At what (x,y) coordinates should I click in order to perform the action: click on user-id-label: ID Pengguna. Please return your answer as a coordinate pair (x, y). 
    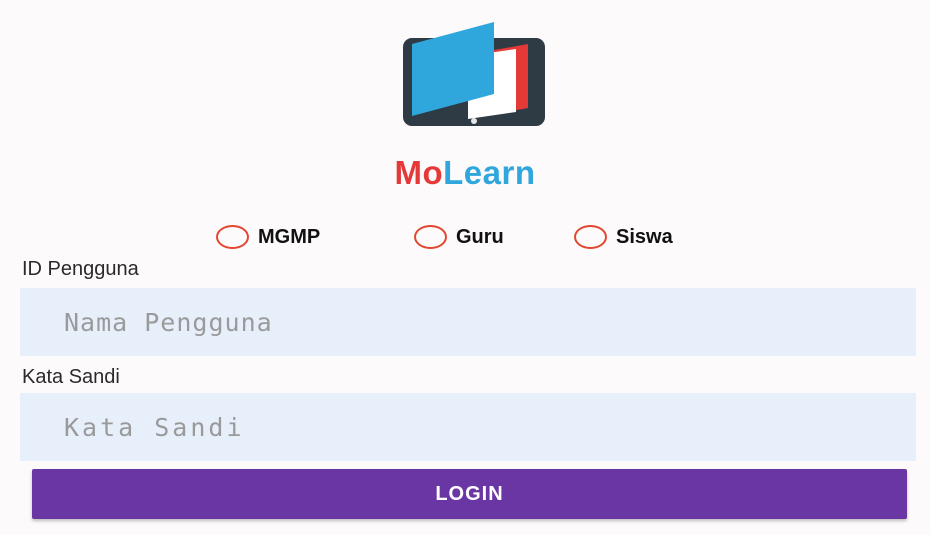
    Looking at the image, I should click on (80, 269).